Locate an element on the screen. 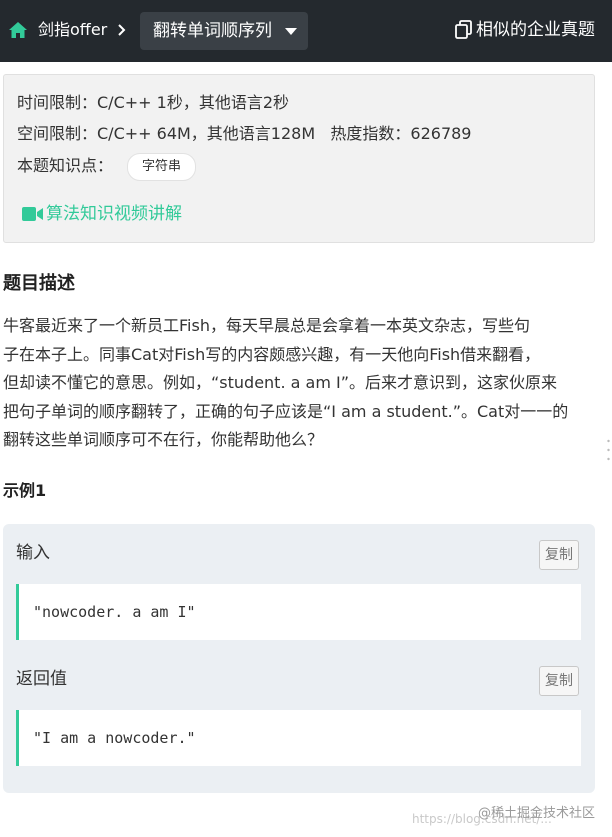 The width and height of the screenshot is (612, 837). problem-select-dropdown: 翻转单词顺序列 is located at coordinates (224, 31).